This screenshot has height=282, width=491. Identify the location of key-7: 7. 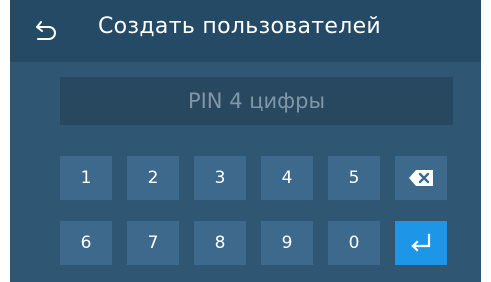
(153, 243).